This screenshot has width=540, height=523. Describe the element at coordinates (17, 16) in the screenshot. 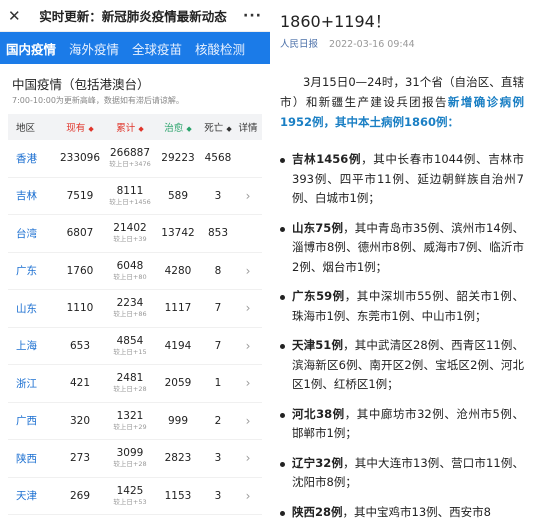

I see `close-icon: ✕` at that location.